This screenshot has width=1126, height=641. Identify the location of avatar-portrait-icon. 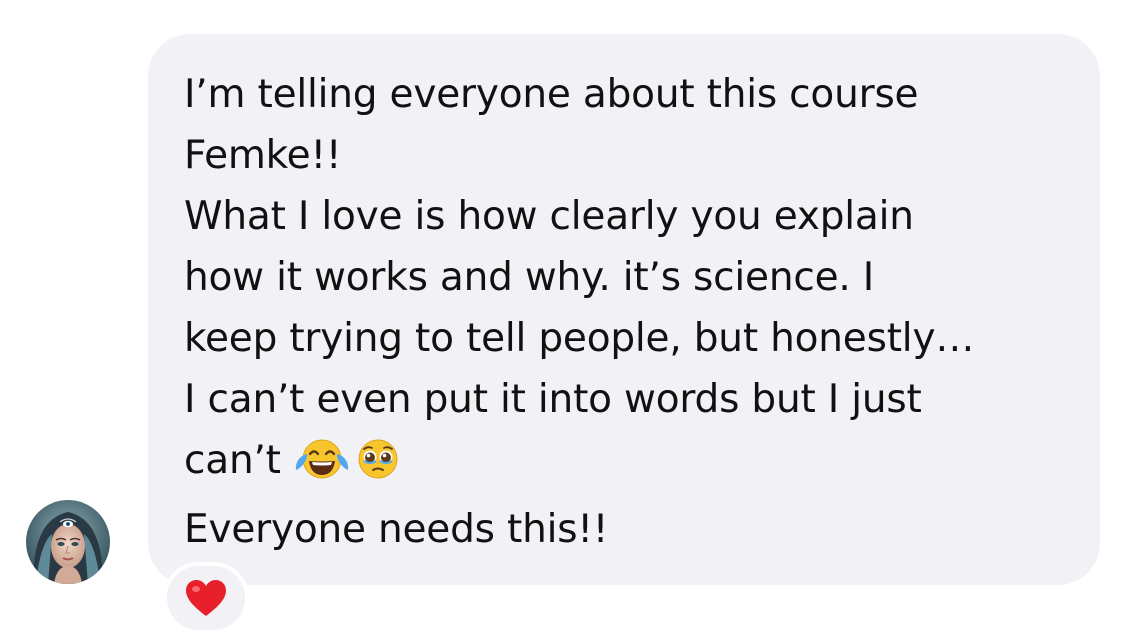
(68, 542).